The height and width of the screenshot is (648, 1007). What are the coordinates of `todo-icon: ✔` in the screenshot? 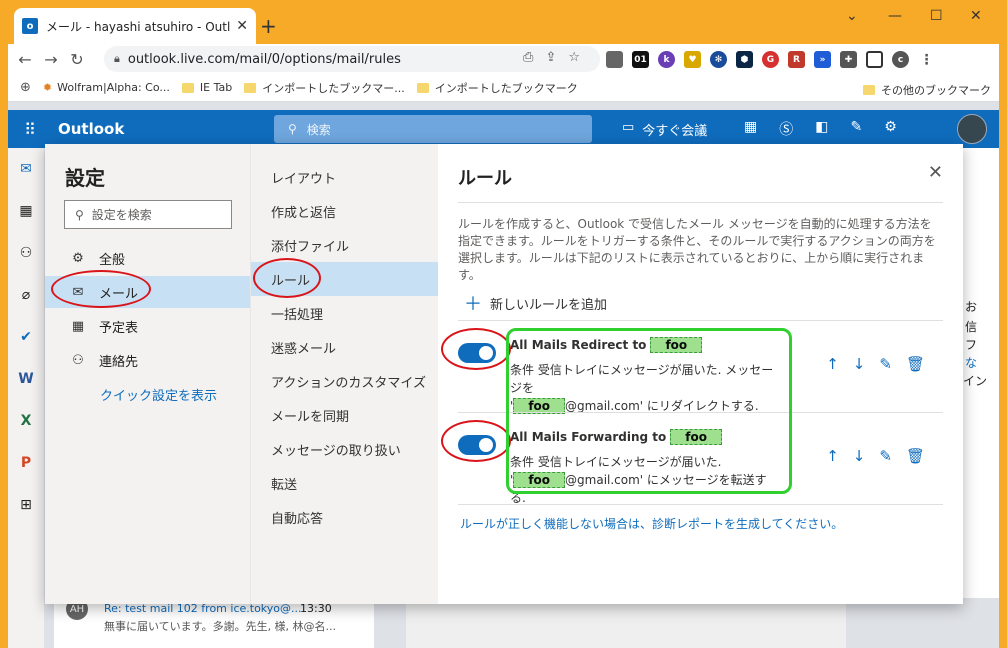 It's located at (26, 337).